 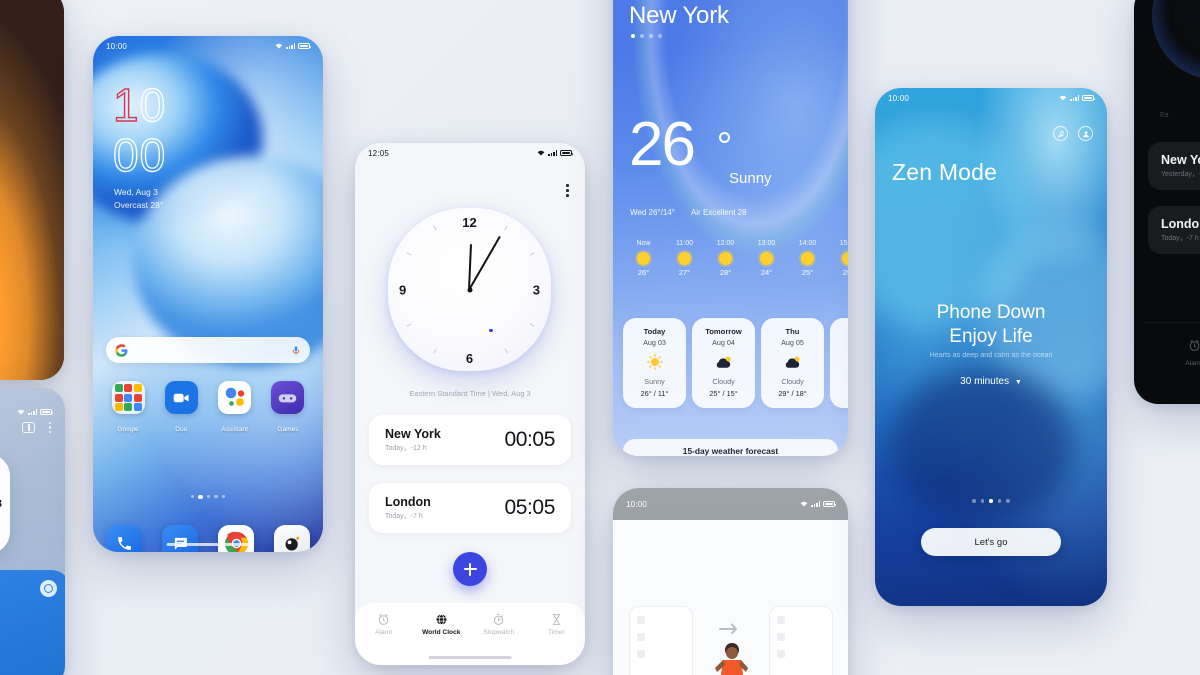 I want to click on lockscreen-minute: 00, so click(x=139, y=155).